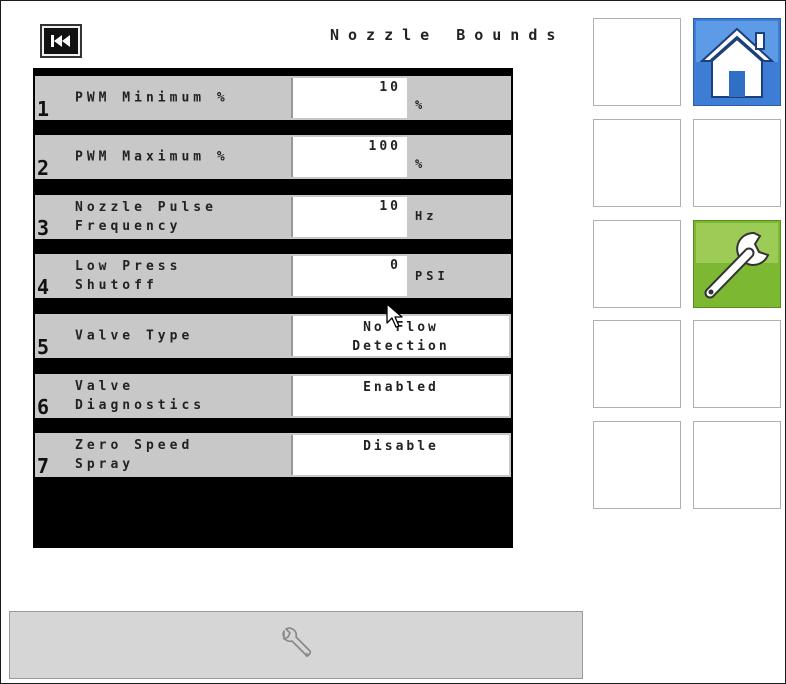  Describe the element at coordinates (395, 265) in the screenshot. I see `field-value: 0` at that location.